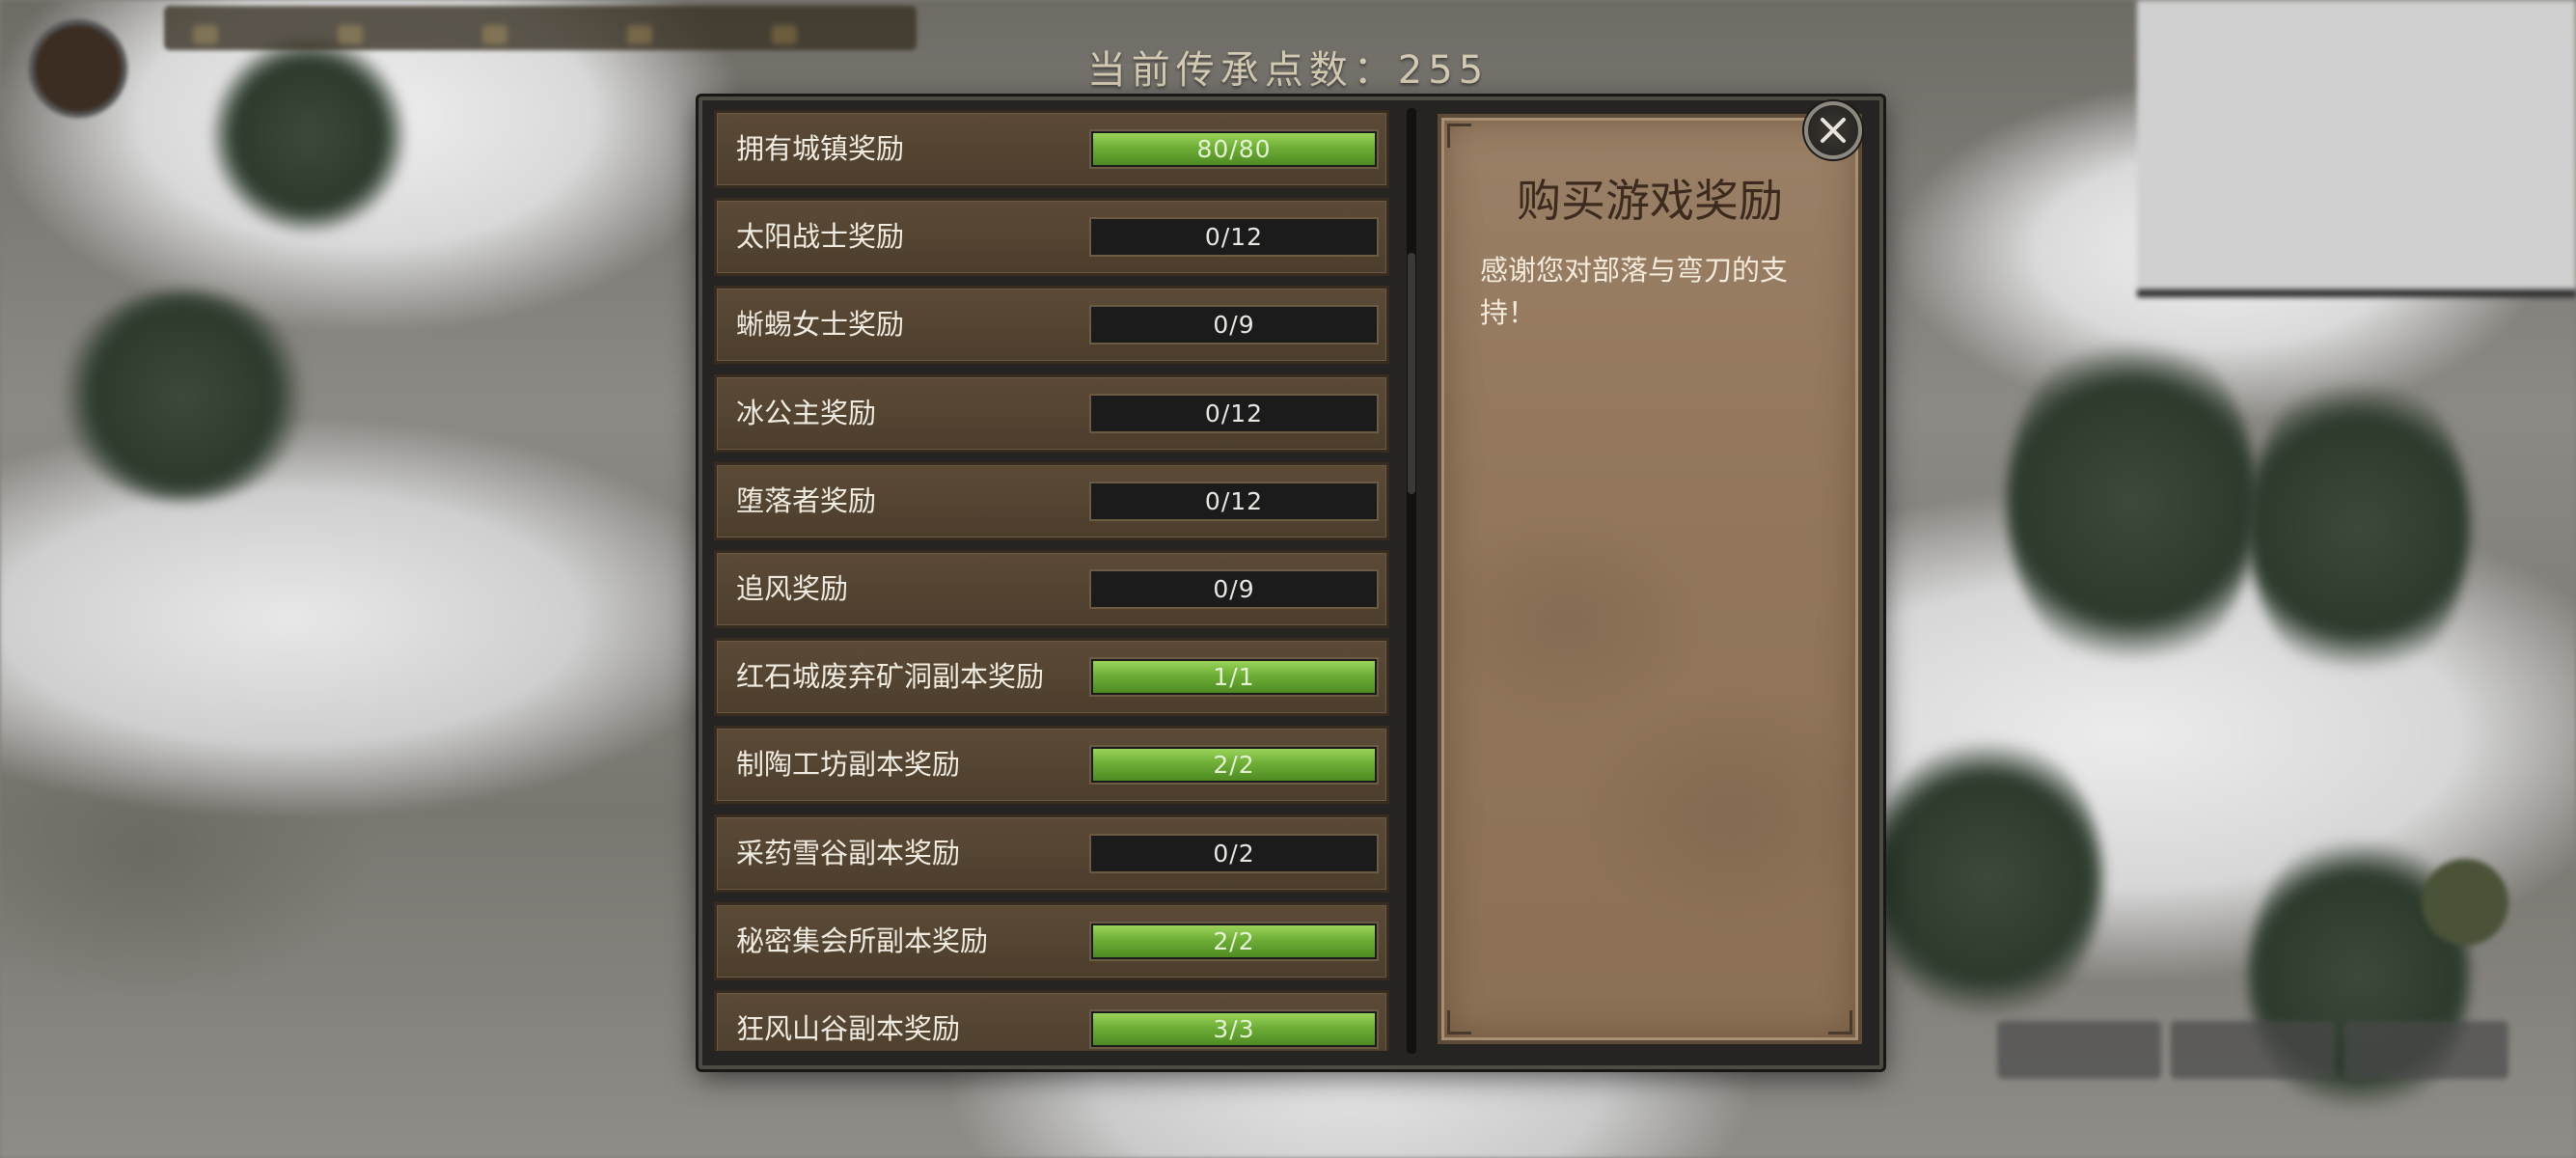 The height and width of the screenshot is (1158, 2576). I want to click on progress-text: 1/1, so click(1234, 677).